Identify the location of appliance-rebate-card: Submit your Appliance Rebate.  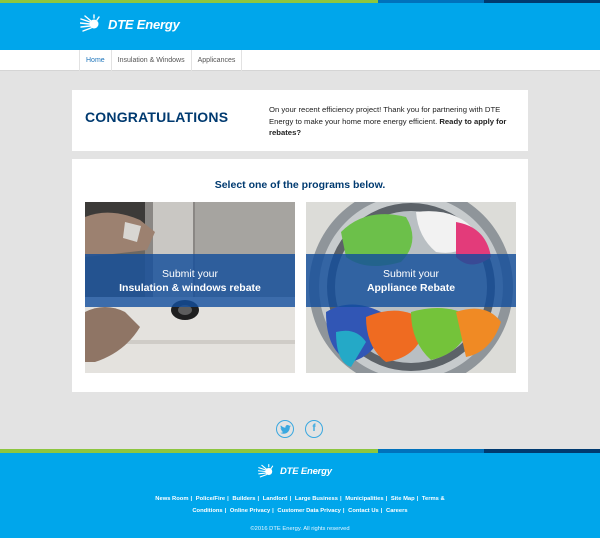
(411, 287).